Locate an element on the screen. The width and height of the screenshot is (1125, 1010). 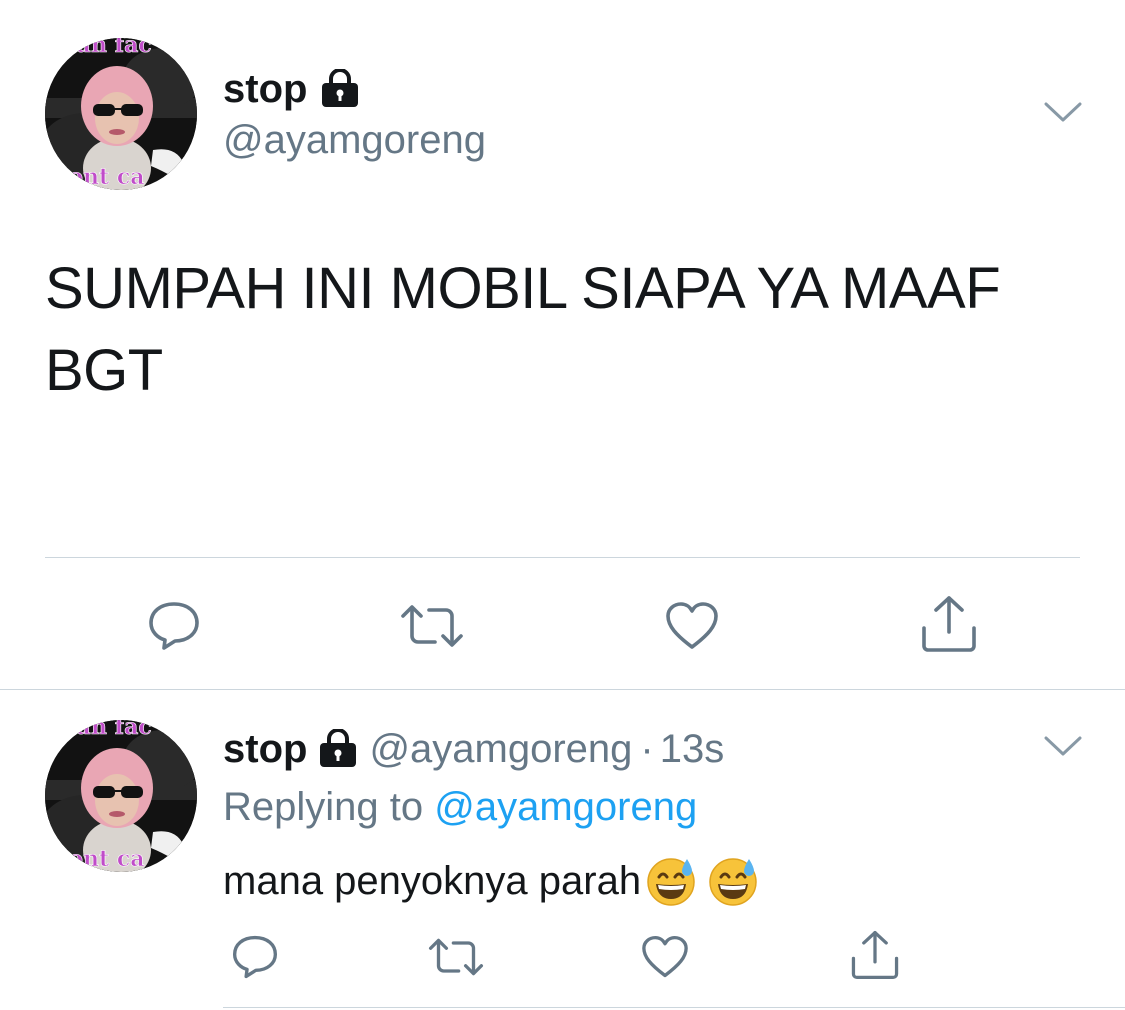
author-name-row: stop is located at coordinates (292, 89).